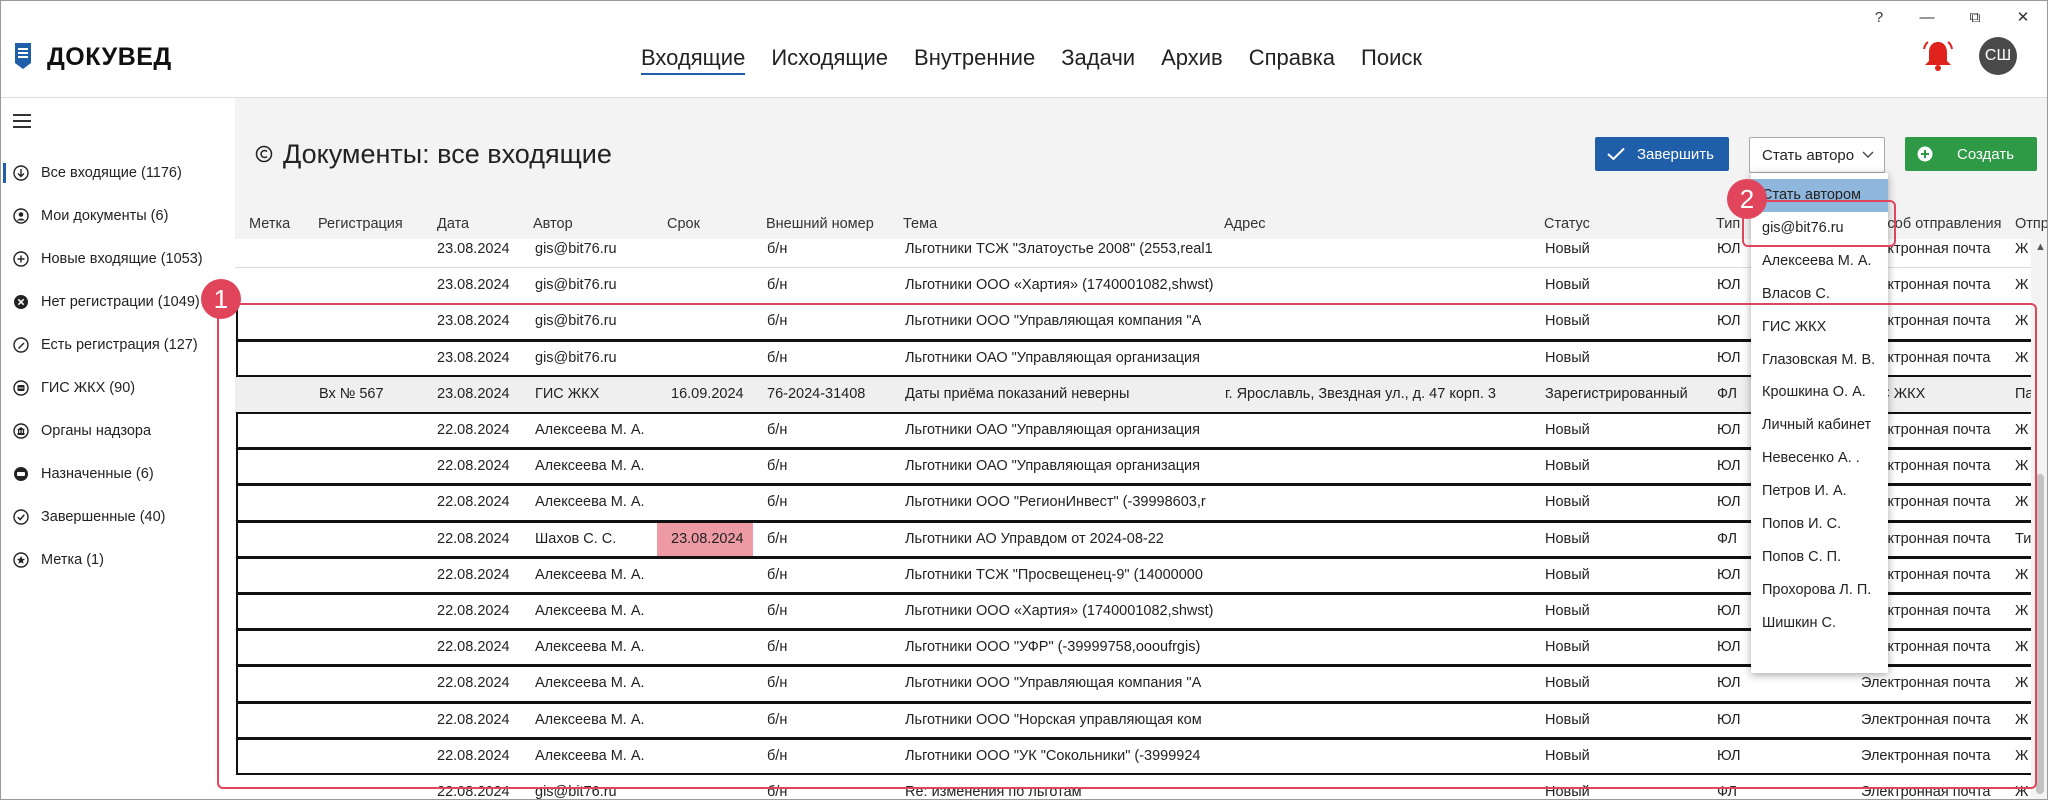 The image size is (2048, 800). I want to click on minimize-button: —, so click(1927, 18).